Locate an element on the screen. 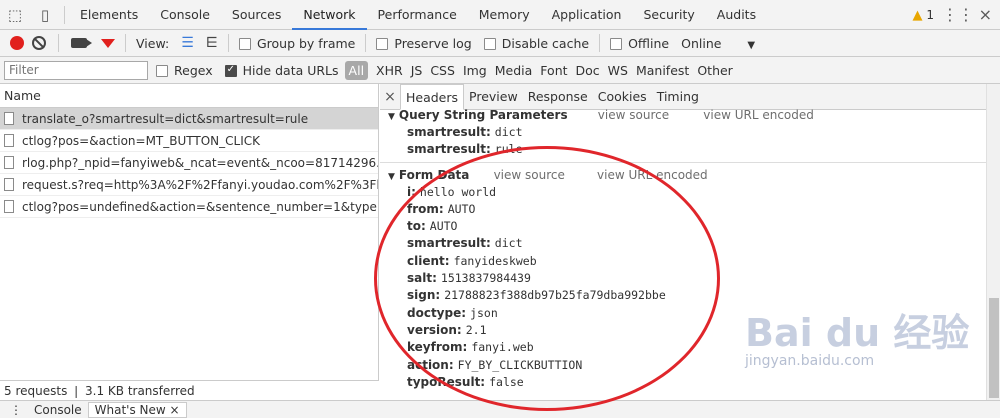  form-data-header: ▼ Form Data view source view URL encoded is located at coordinates (687, 175).